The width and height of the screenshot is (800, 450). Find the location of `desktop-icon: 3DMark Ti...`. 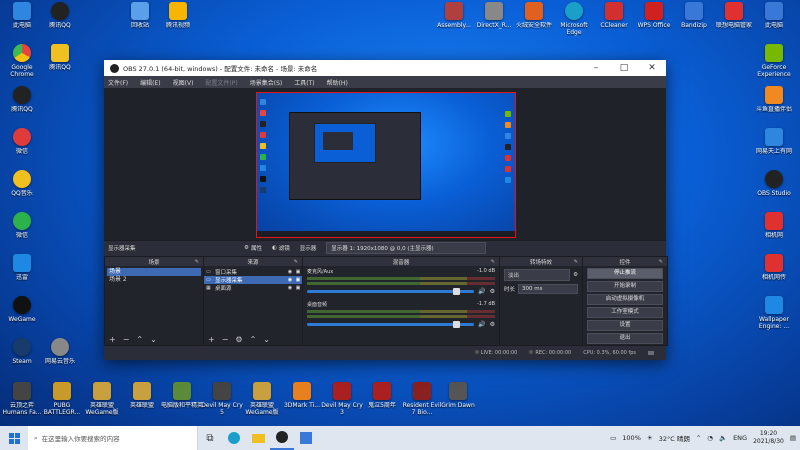

desktop-icon: 3DMark Ti... is located at coordinates (302, 395).